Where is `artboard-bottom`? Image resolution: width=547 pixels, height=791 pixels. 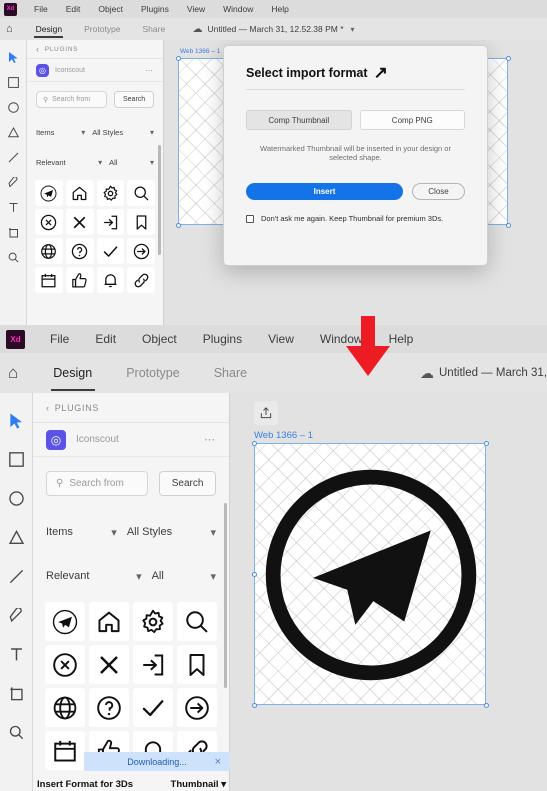 artboard-bottom is located at coordinates (370, 574).